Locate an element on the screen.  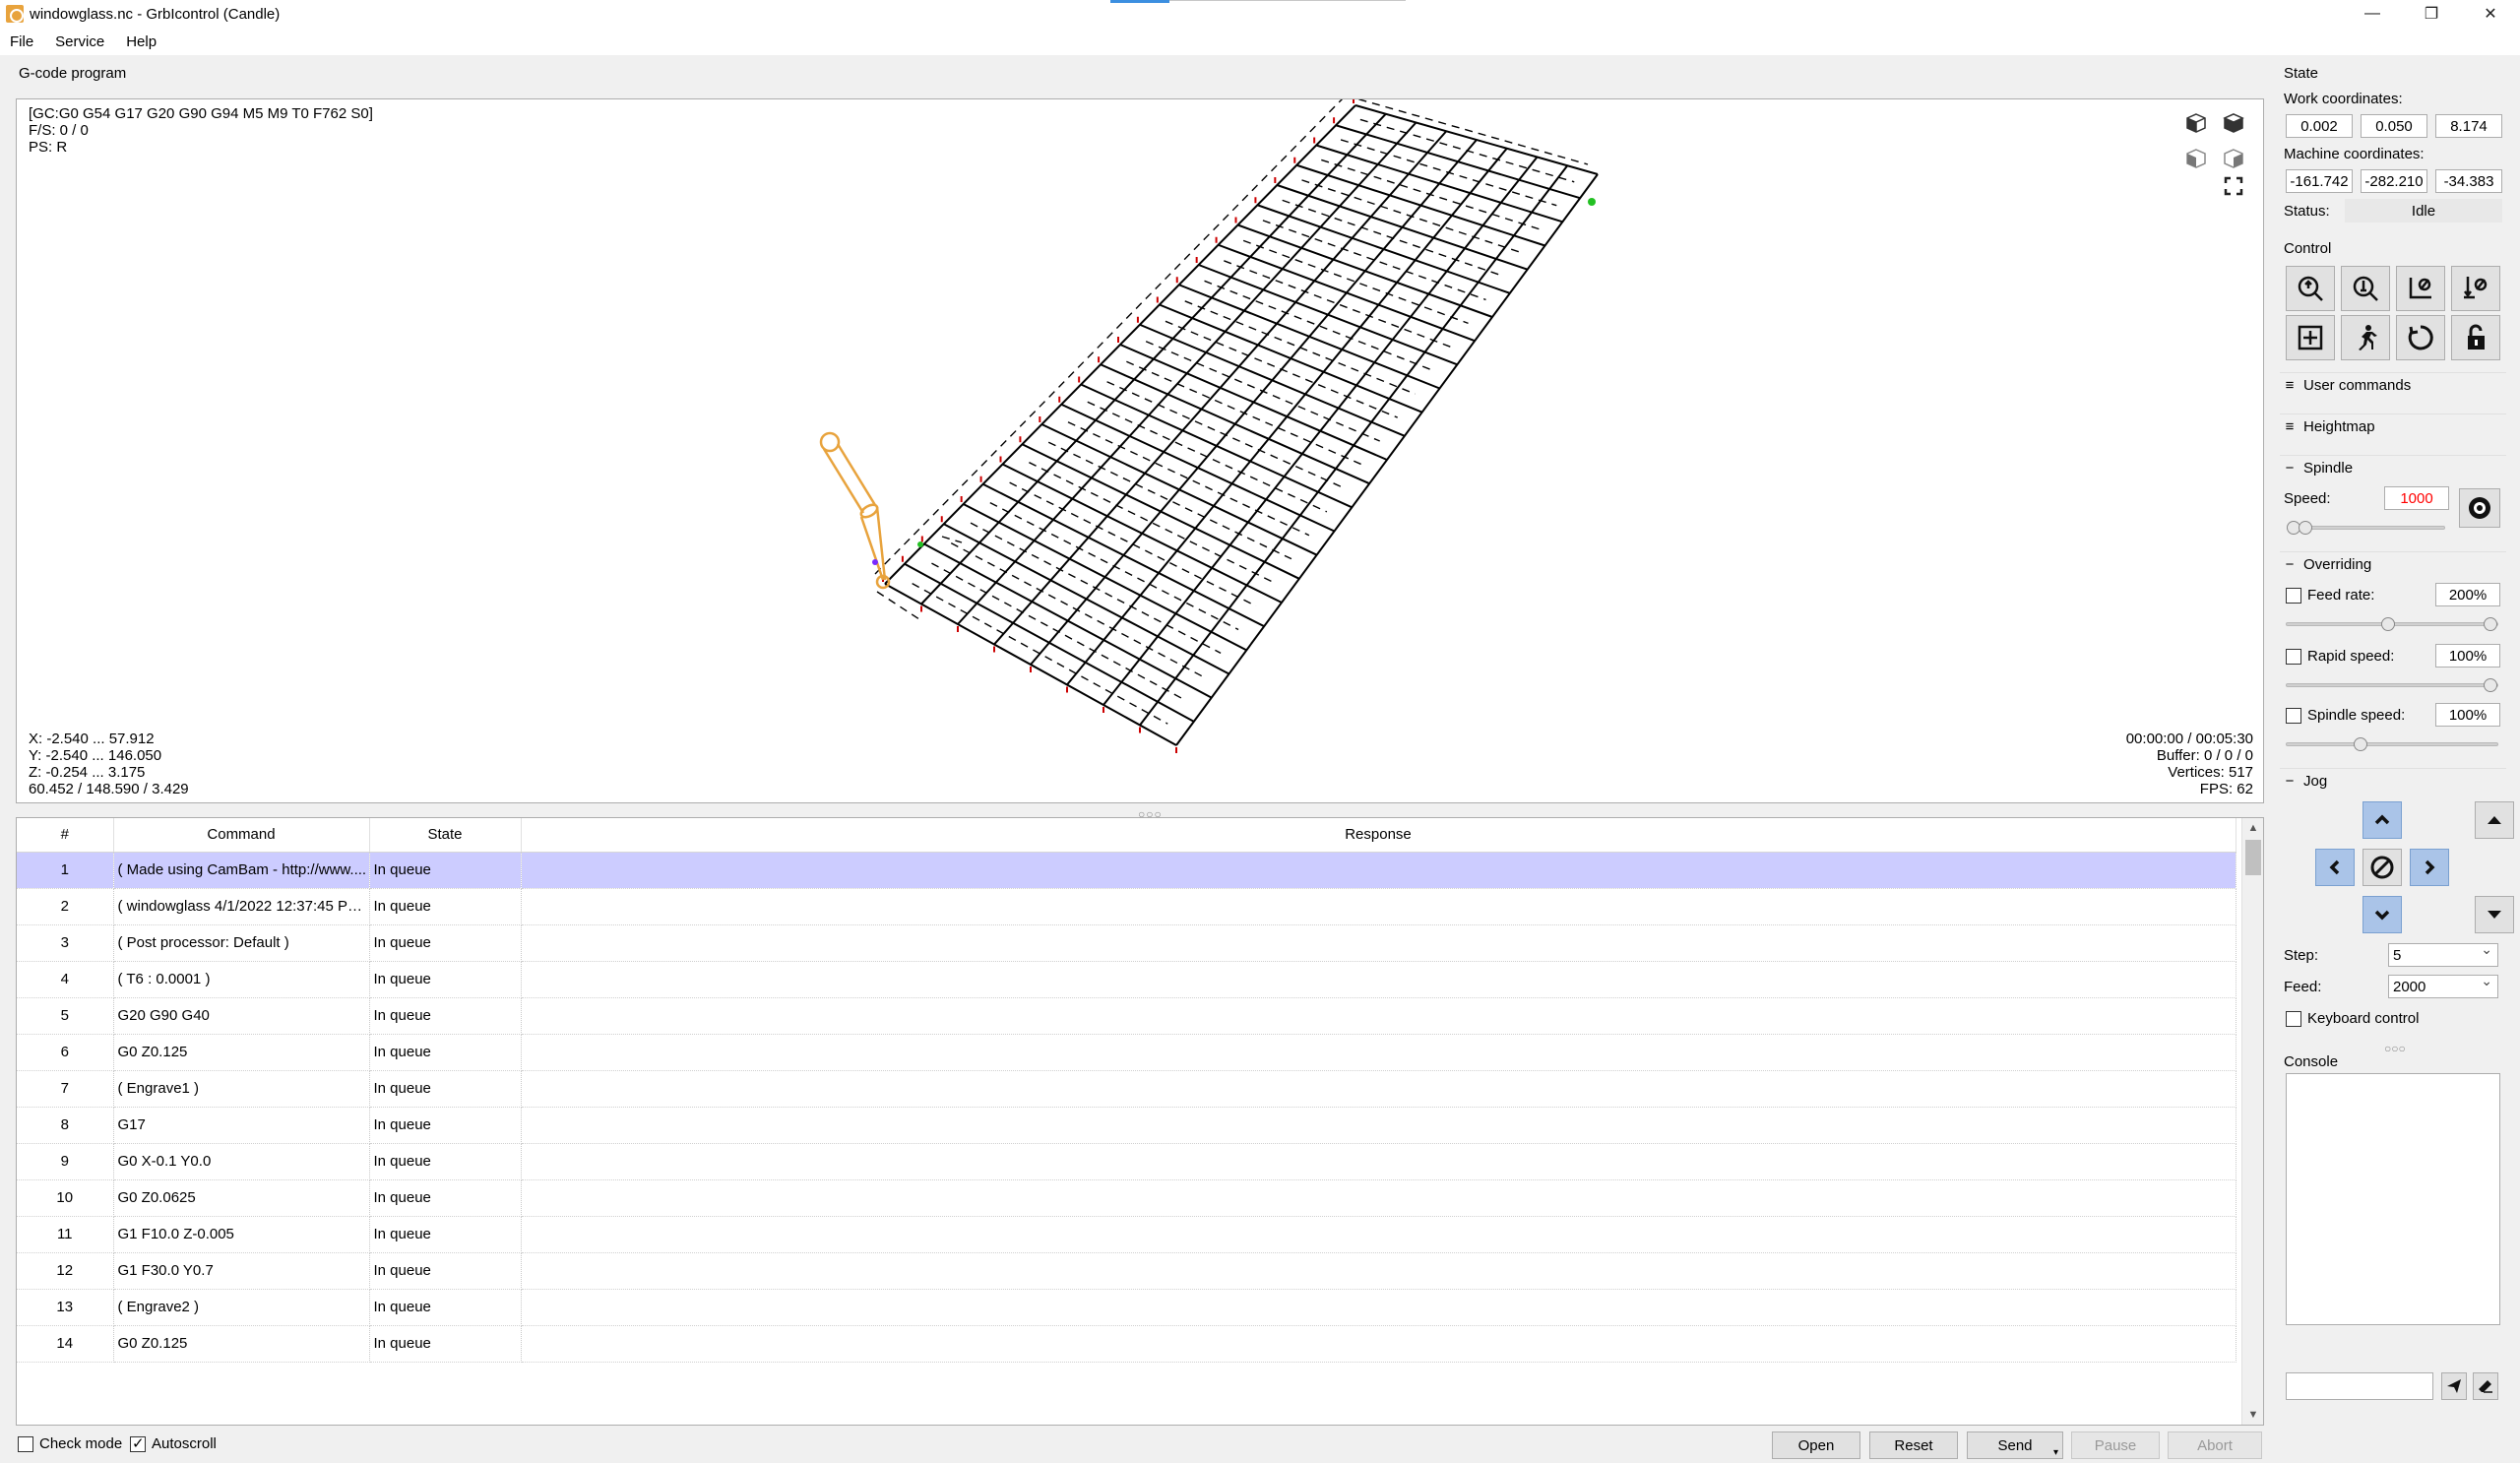
feed-rate-field: 200% is located at coordinates (2467, 594).